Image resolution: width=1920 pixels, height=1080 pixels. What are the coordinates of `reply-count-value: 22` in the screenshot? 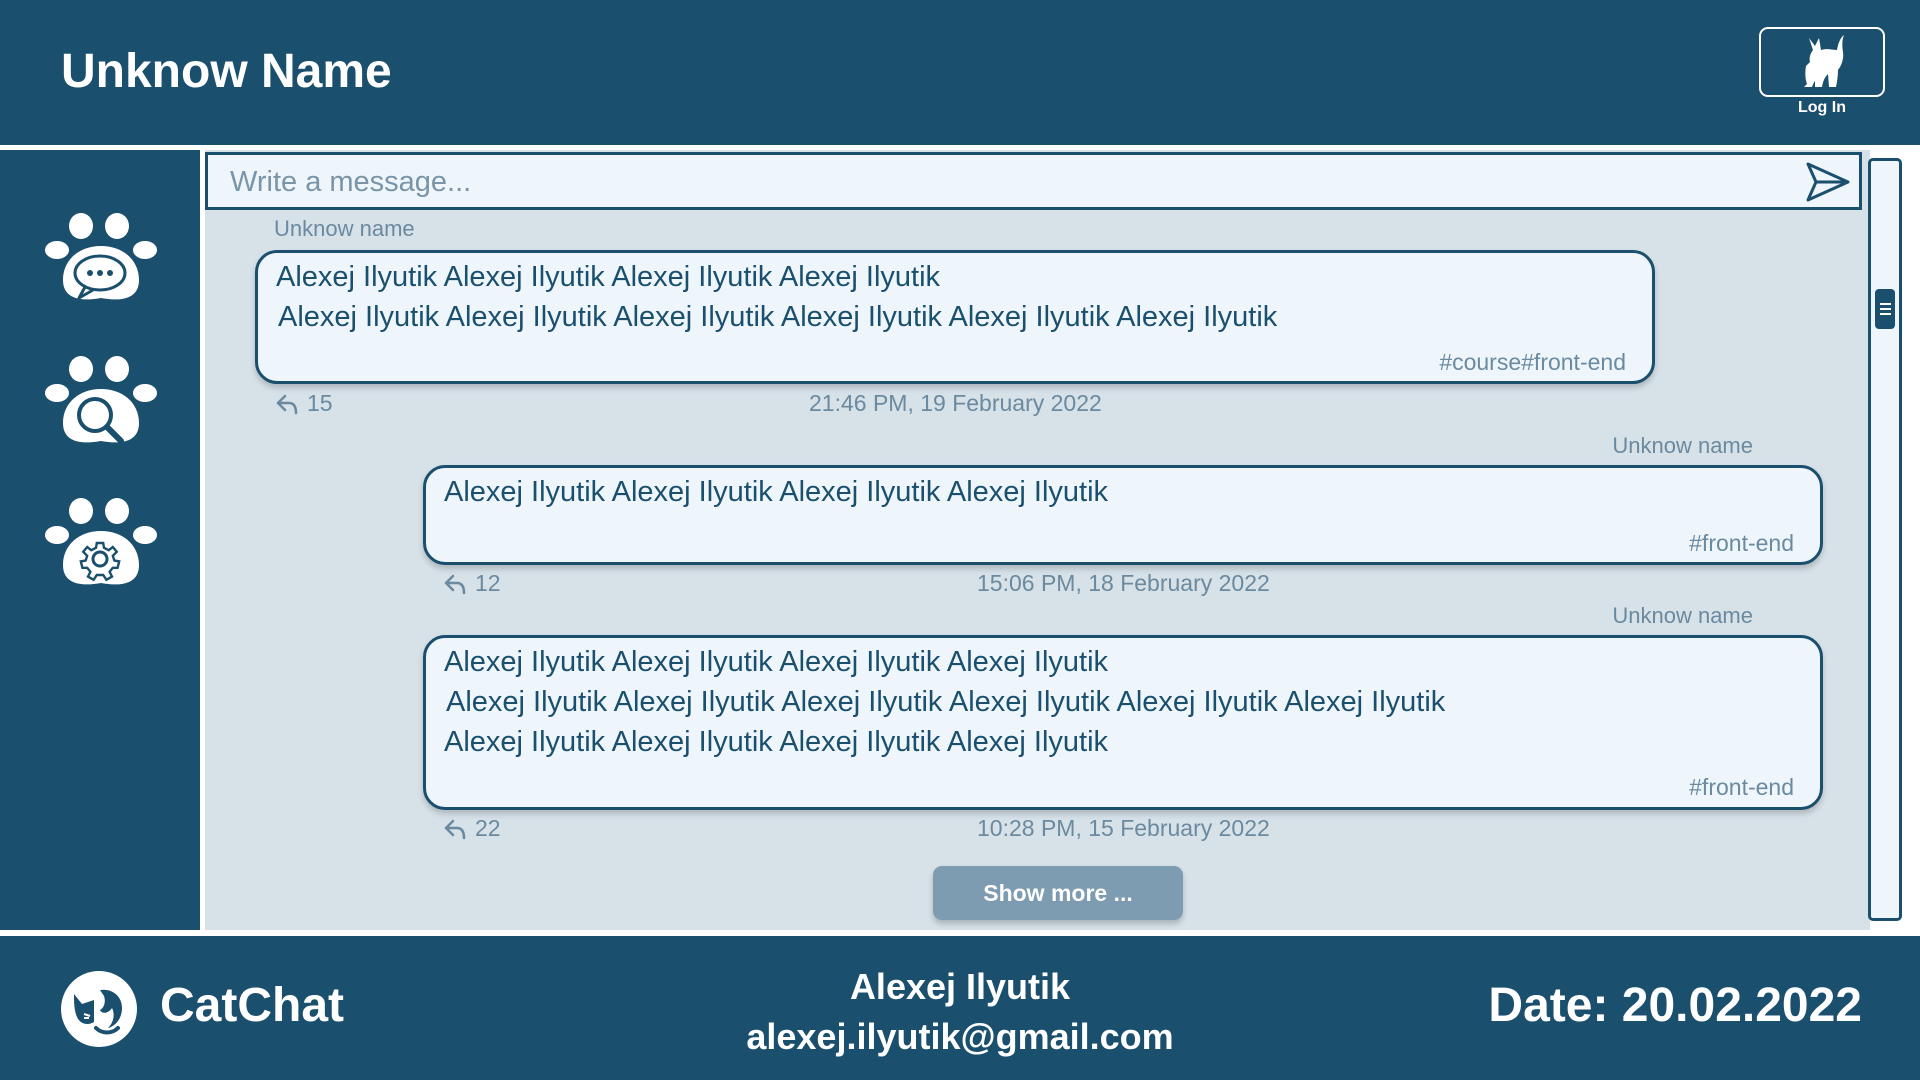 It's located at (488, 828).